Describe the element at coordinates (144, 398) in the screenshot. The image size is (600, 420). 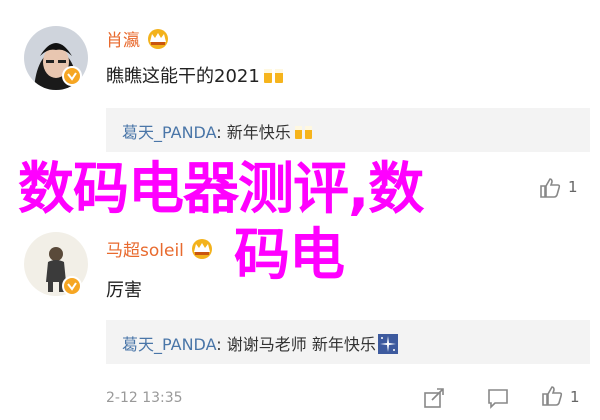
I see `timestamp: 2-12 13:35` at that location.